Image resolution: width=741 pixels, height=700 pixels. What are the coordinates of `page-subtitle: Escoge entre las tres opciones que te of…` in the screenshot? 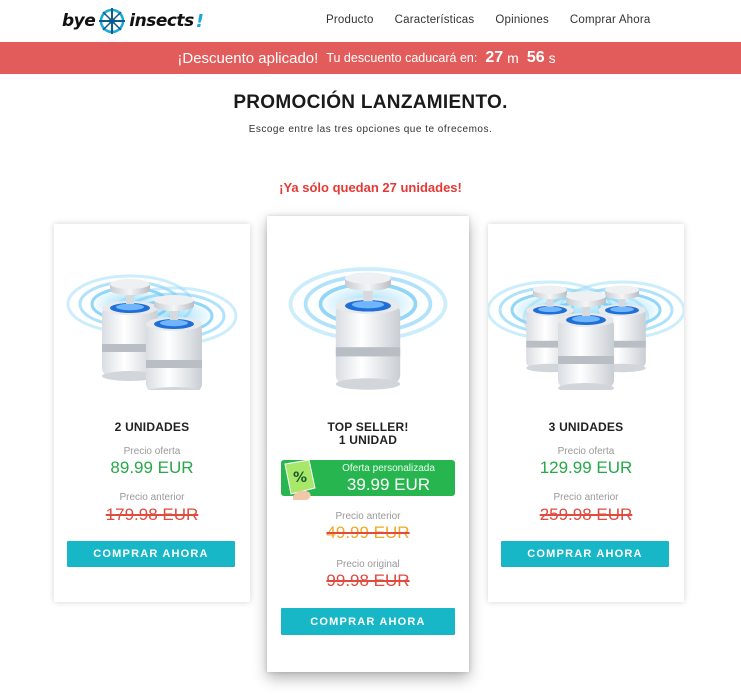 It's located at (370, 129).